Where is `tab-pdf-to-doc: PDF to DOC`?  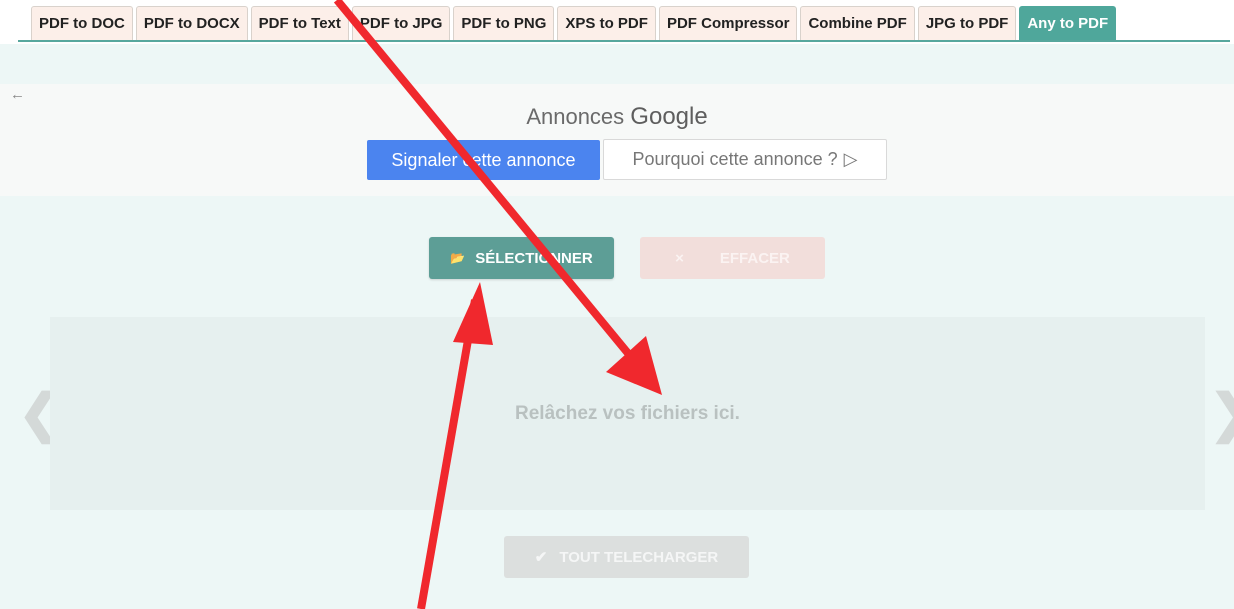
tab-pdf-to-doc: PDF to DOC is located at coordinates (82, 23).